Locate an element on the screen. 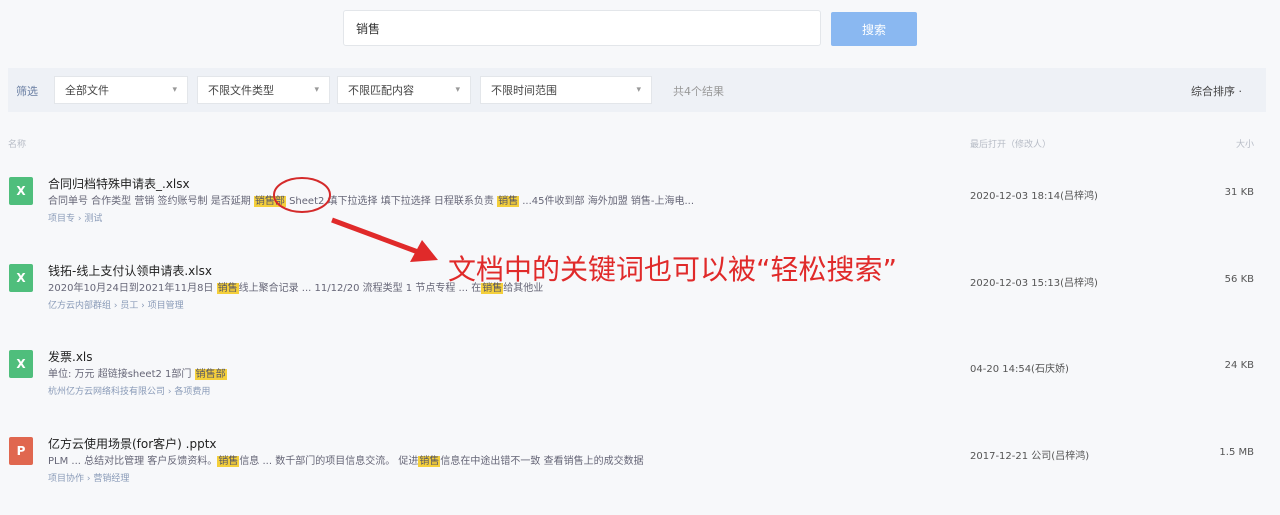  arrow-shaft is located at coordinates (375, 236).